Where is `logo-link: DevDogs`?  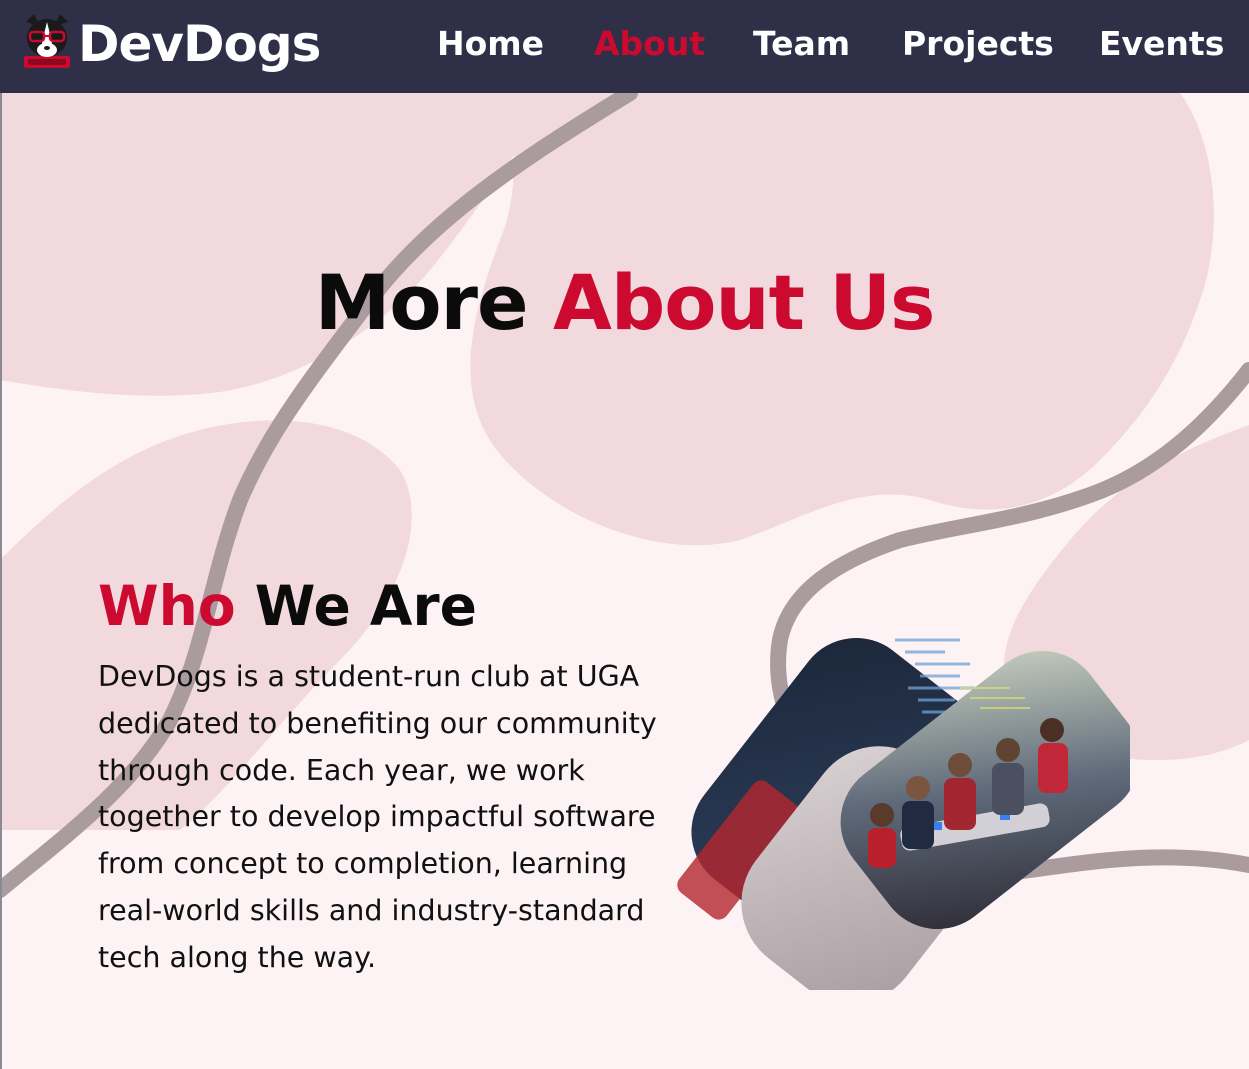 logo-link: DevDogs is located at coordinates (170, 42).